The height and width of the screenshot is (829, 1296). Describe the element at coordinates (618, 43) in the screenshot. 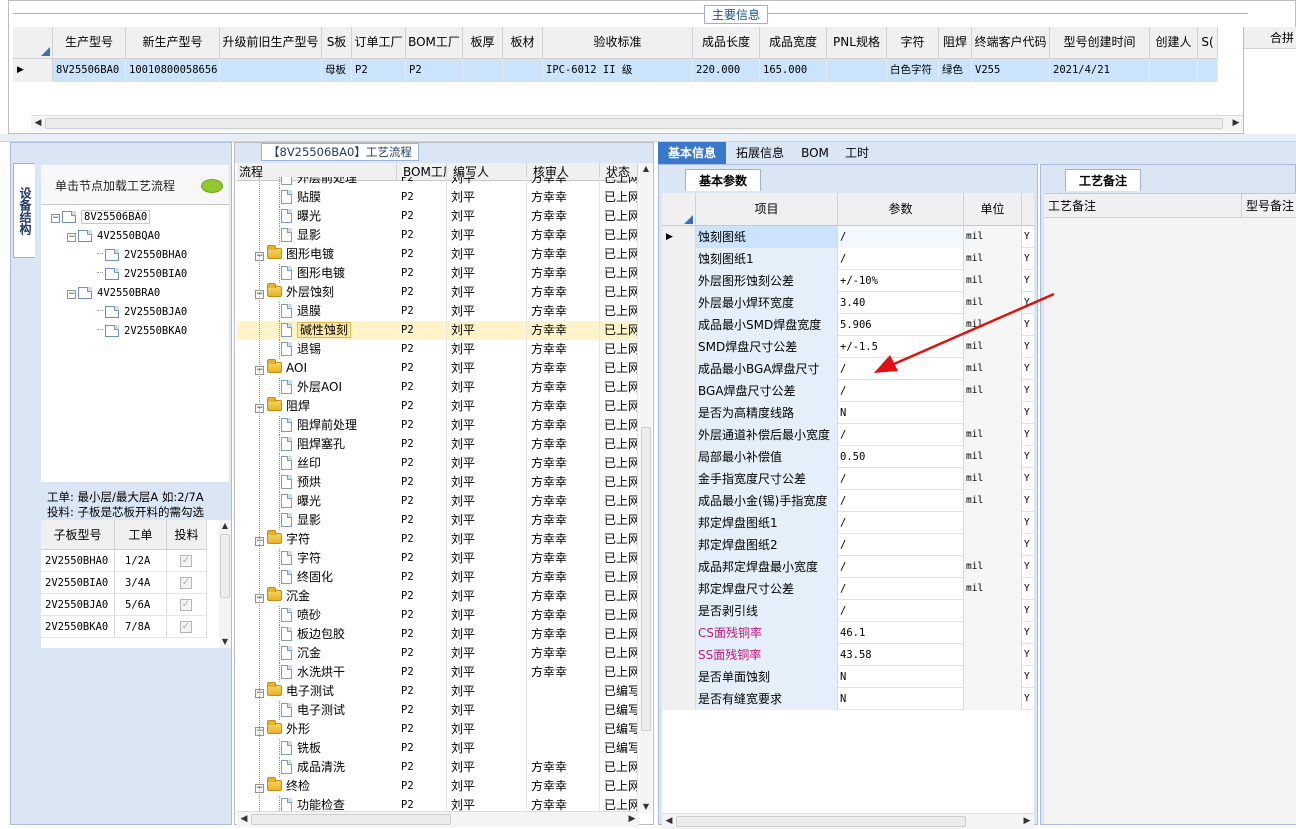

I see `top-col-header: 验收标准` at that location.